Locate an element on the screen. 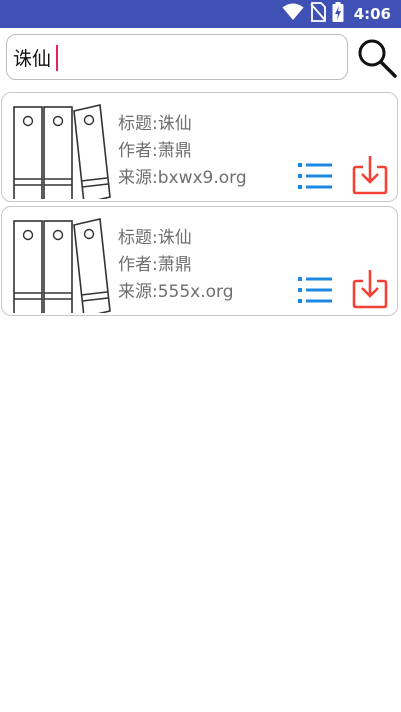 This screenshot has width=401, height=712. no-sim-icon is located at coordinates (318, 14).